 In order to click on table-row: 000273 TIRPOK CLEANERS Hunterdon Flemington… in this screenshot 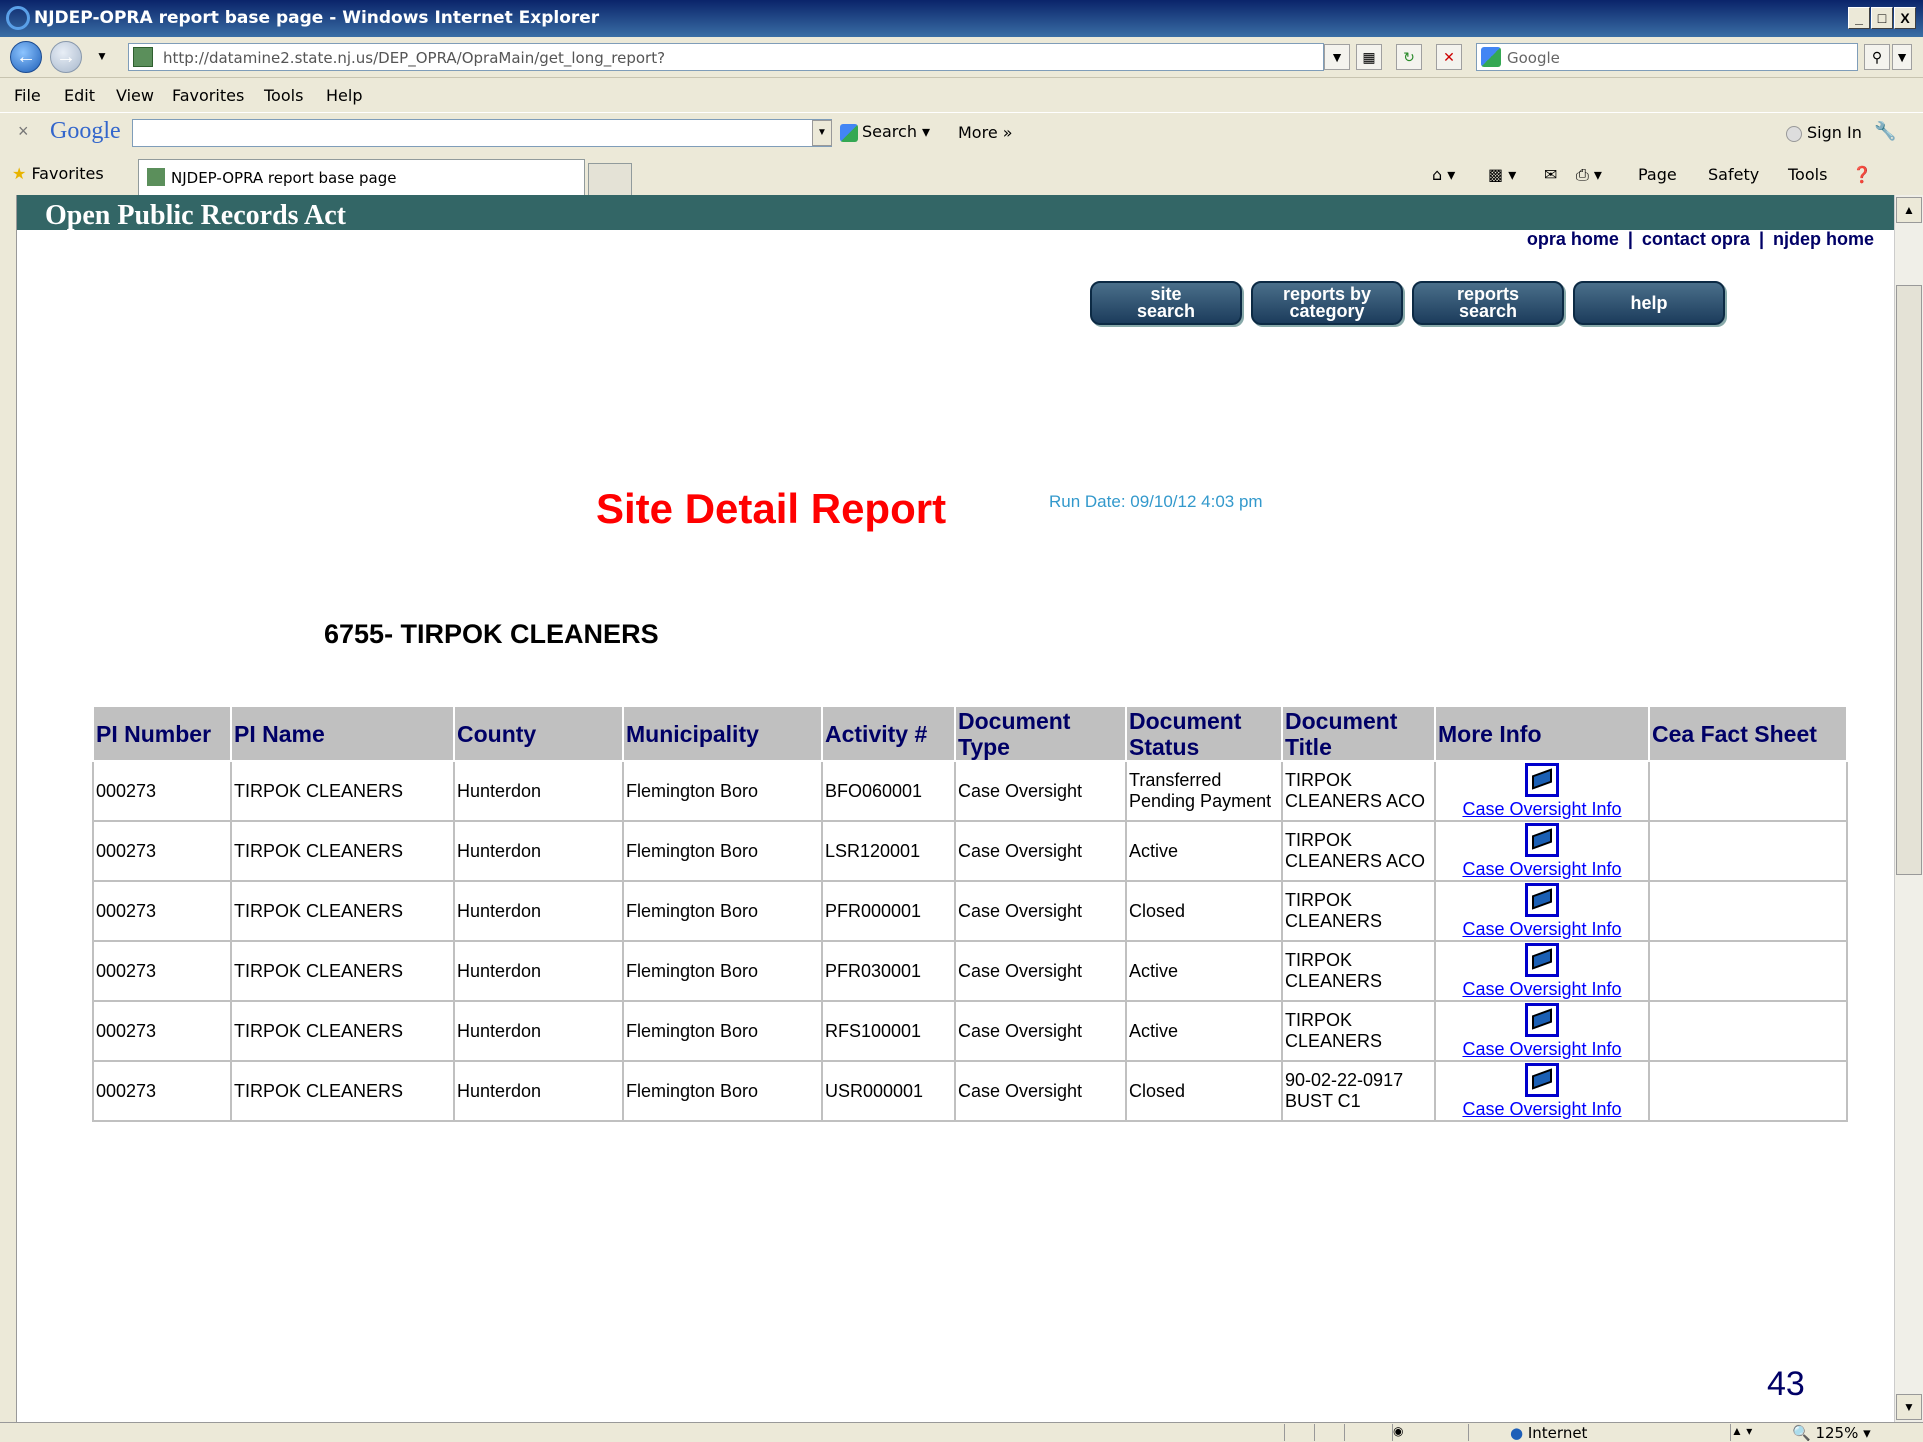, I will do `click(970, 1031)`.